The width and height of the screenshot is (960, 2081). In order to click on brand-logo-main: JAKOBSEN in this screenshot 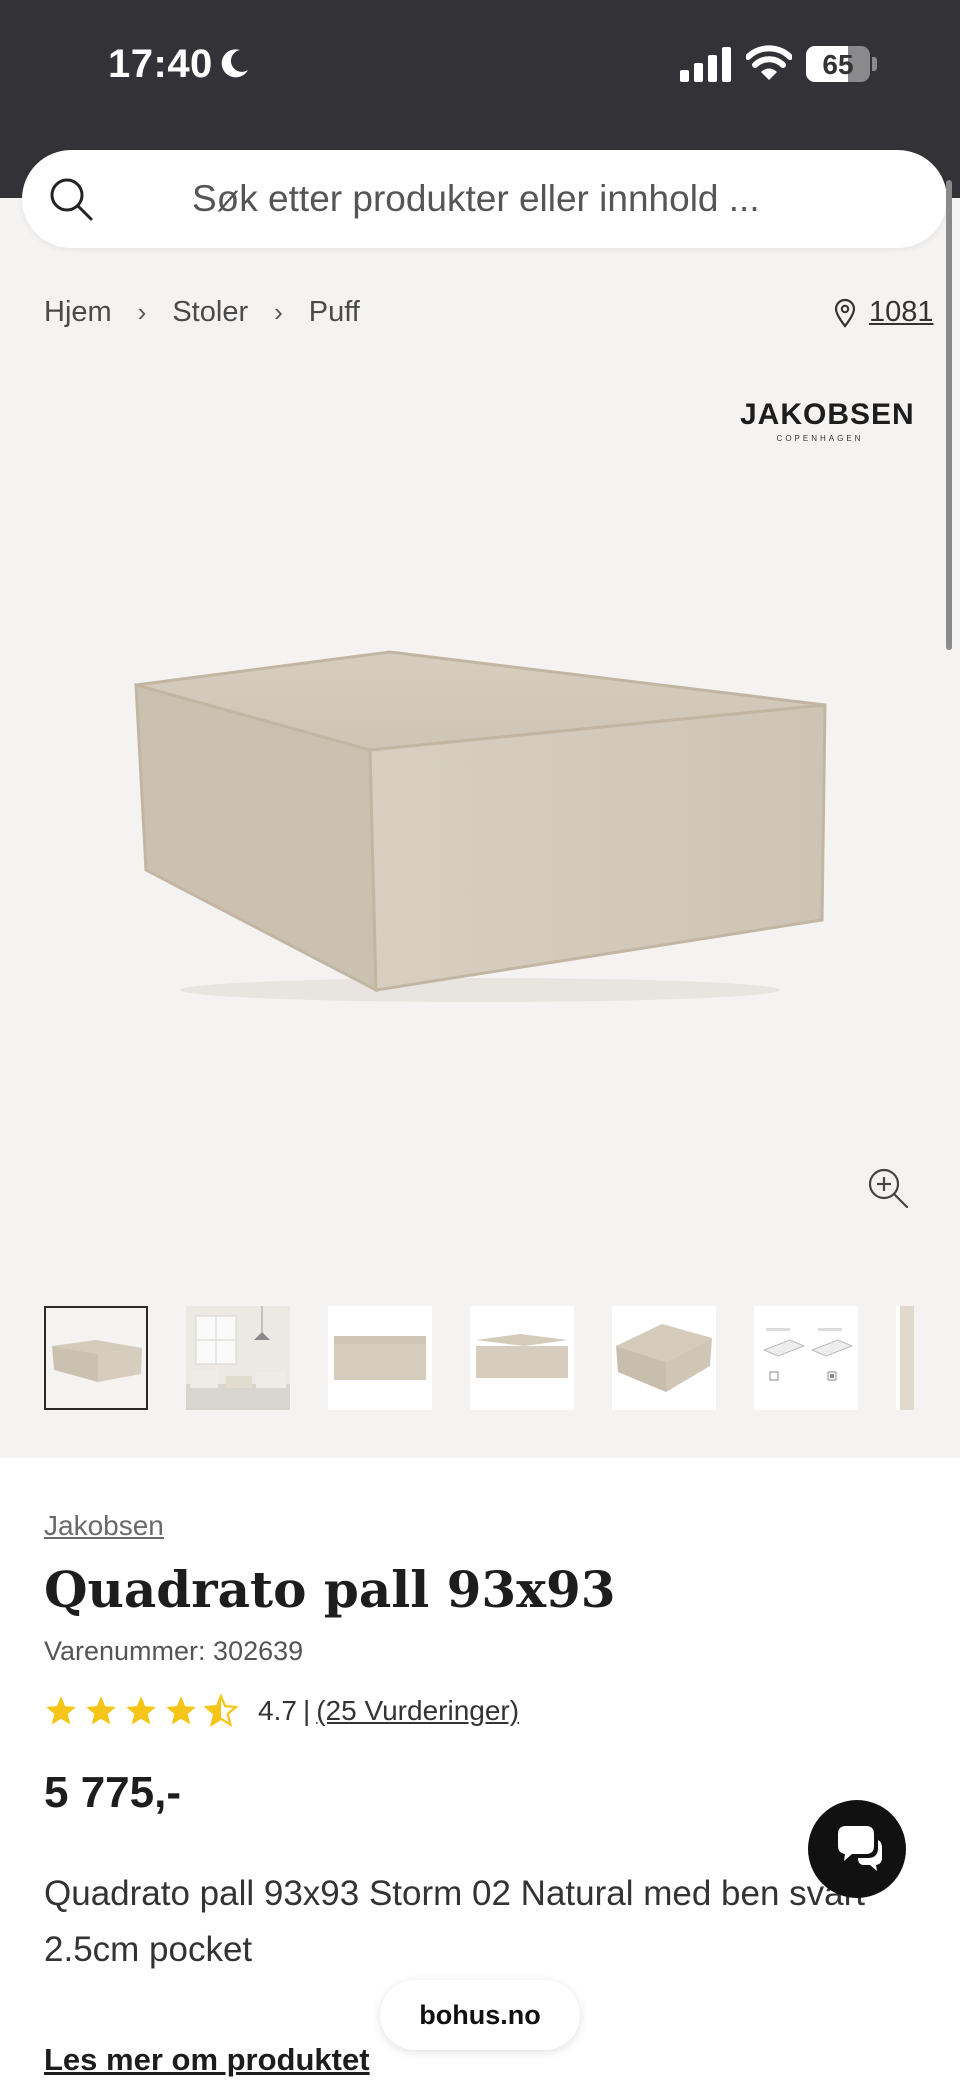, I will do `click(827, 414)`.